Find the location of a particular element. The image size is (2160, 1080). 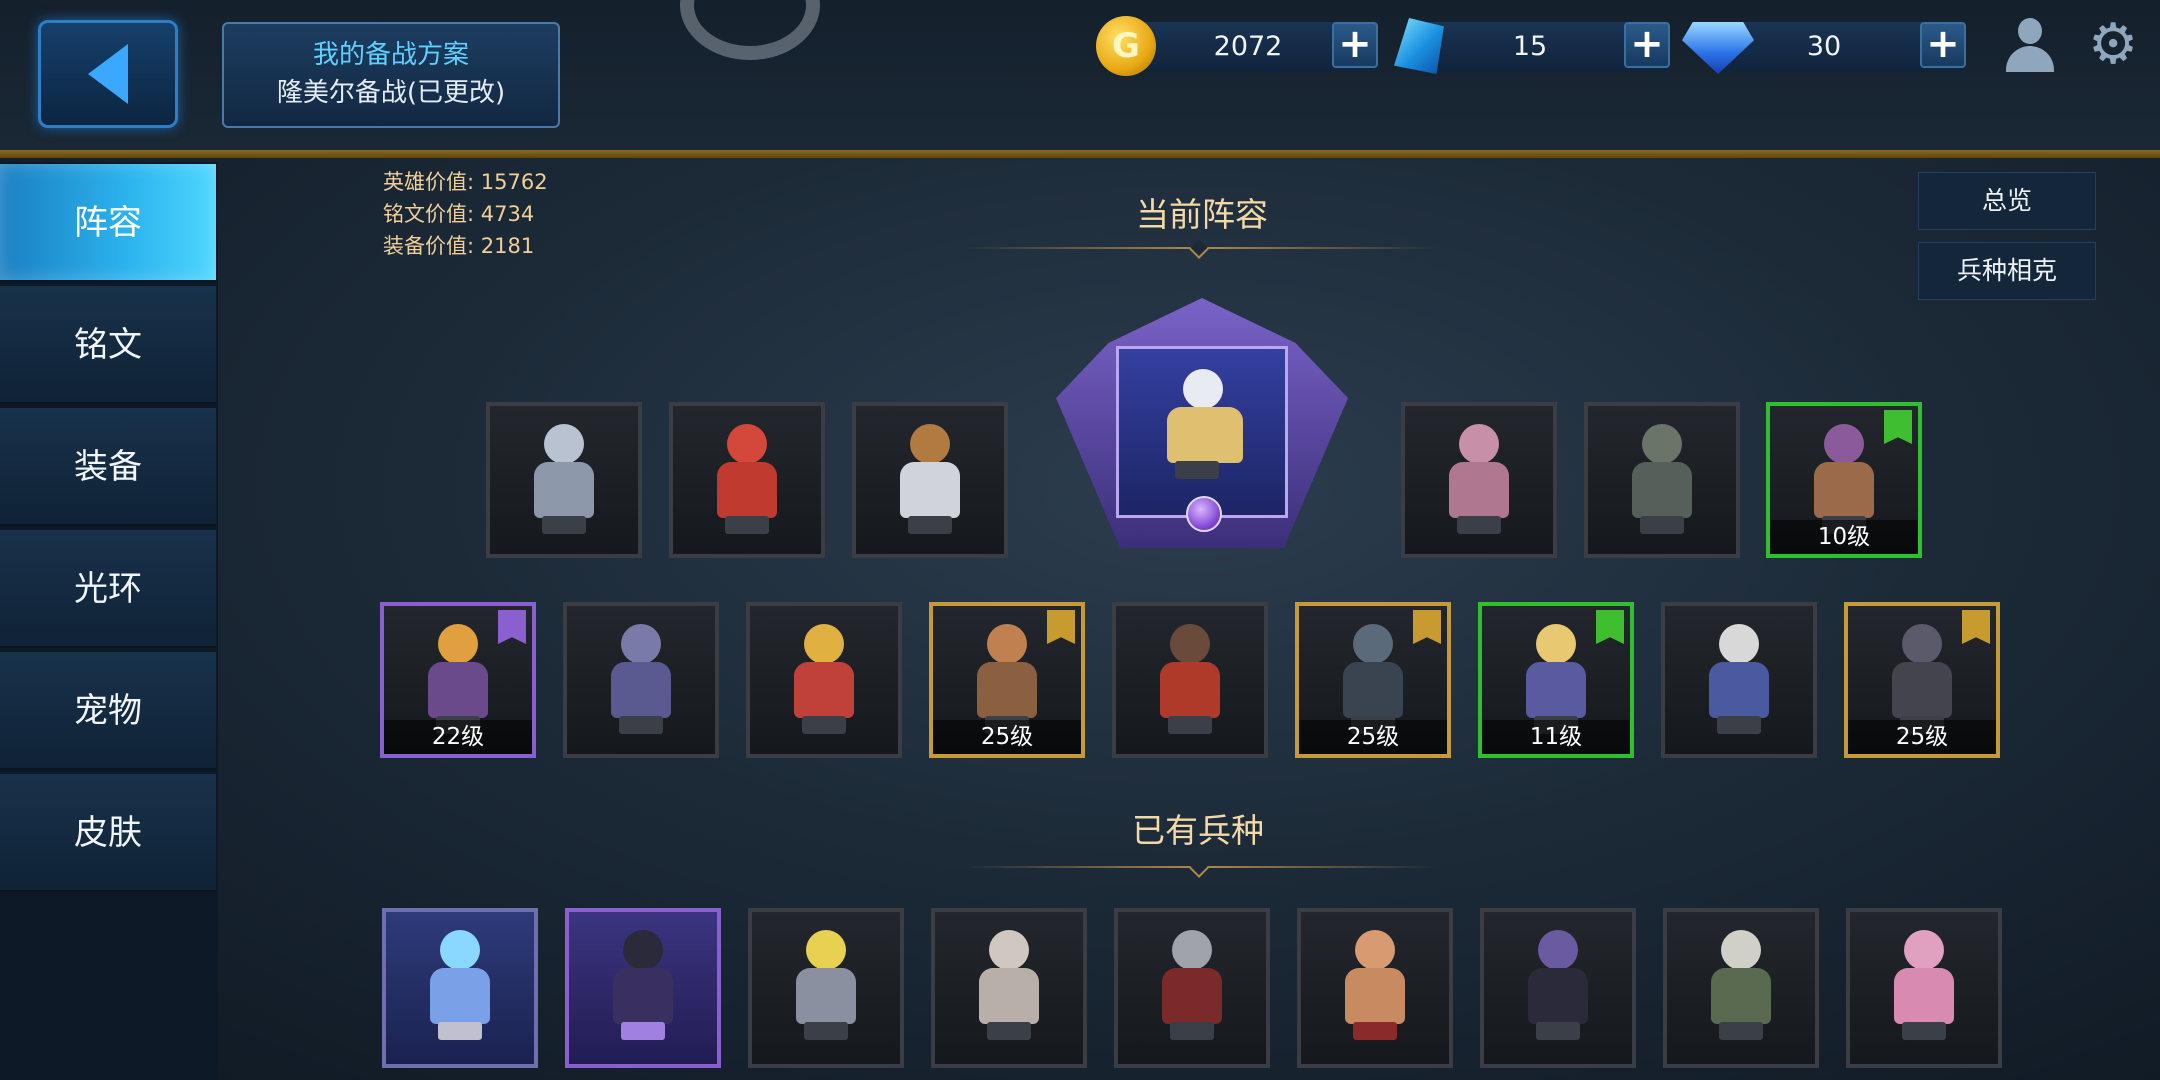

back-arrow-icon is located at coordinates (108, 74).